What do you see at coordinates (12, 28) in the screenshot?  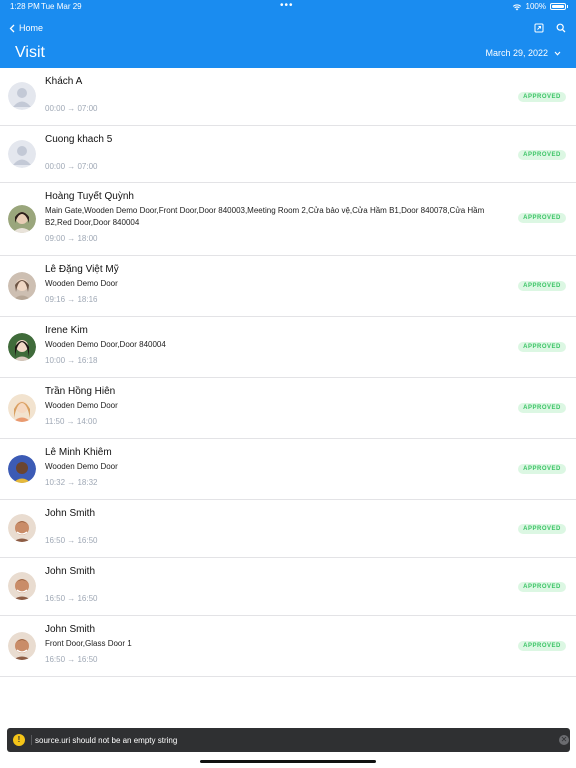 I see `chevron-left-icon` at bounding box center [12, 28].